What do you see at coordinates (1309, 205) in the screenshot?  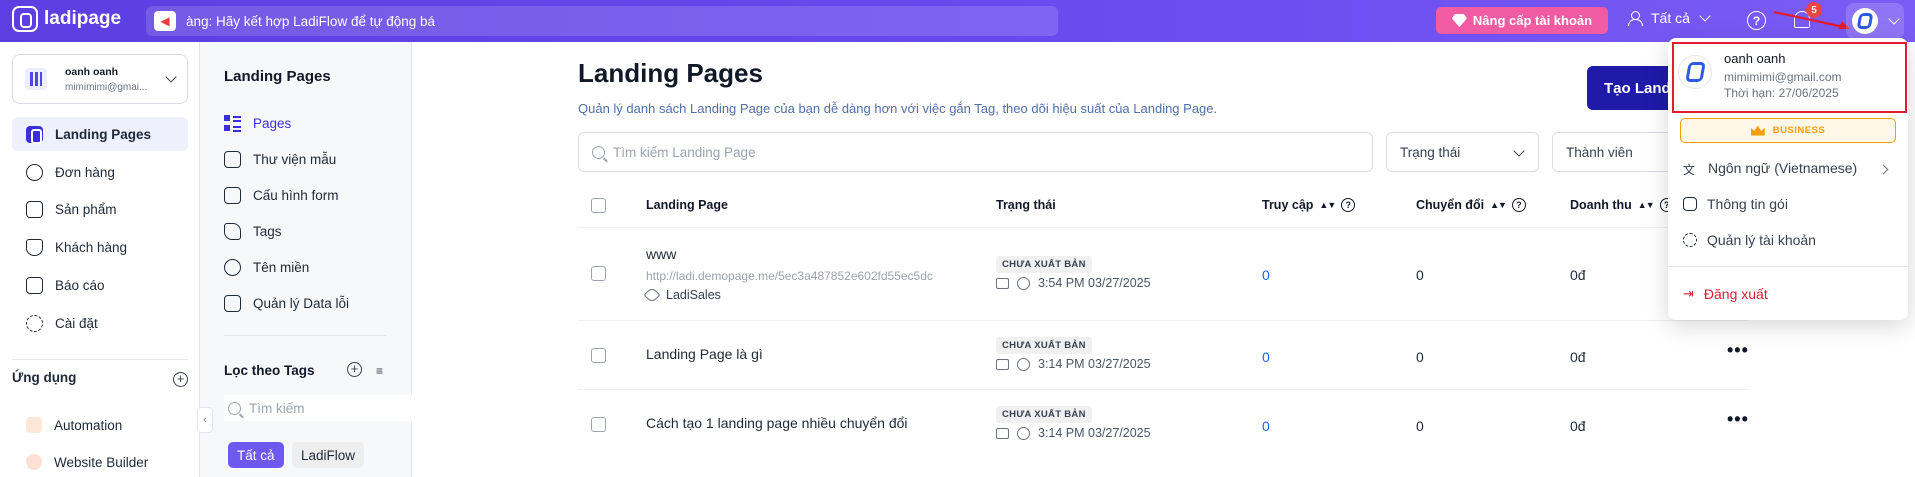 I see `column-header-visits: Truy cập ▲▼?` at bounding box center [1309, 205].